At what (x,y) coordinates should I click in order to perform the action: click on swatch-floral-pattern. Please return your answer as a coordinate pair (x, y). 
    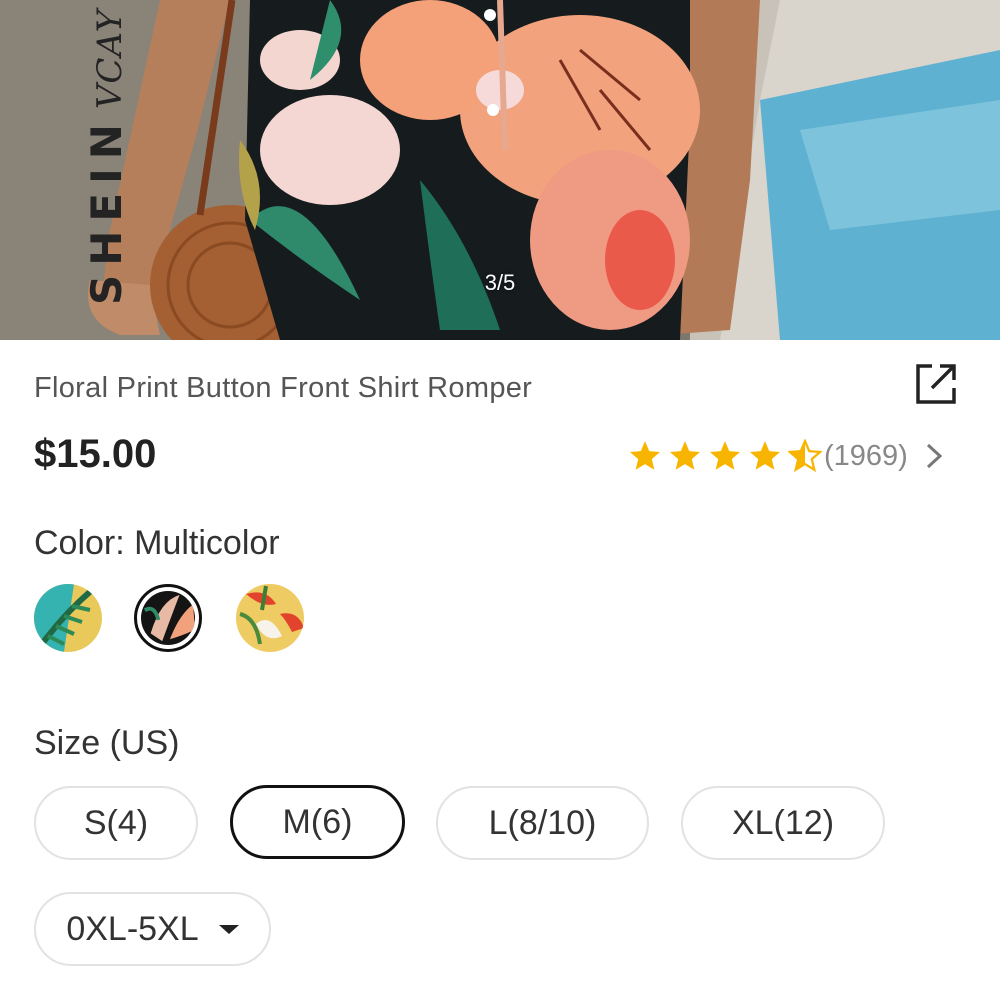
    Looking at the image, I should click on (168, 618).